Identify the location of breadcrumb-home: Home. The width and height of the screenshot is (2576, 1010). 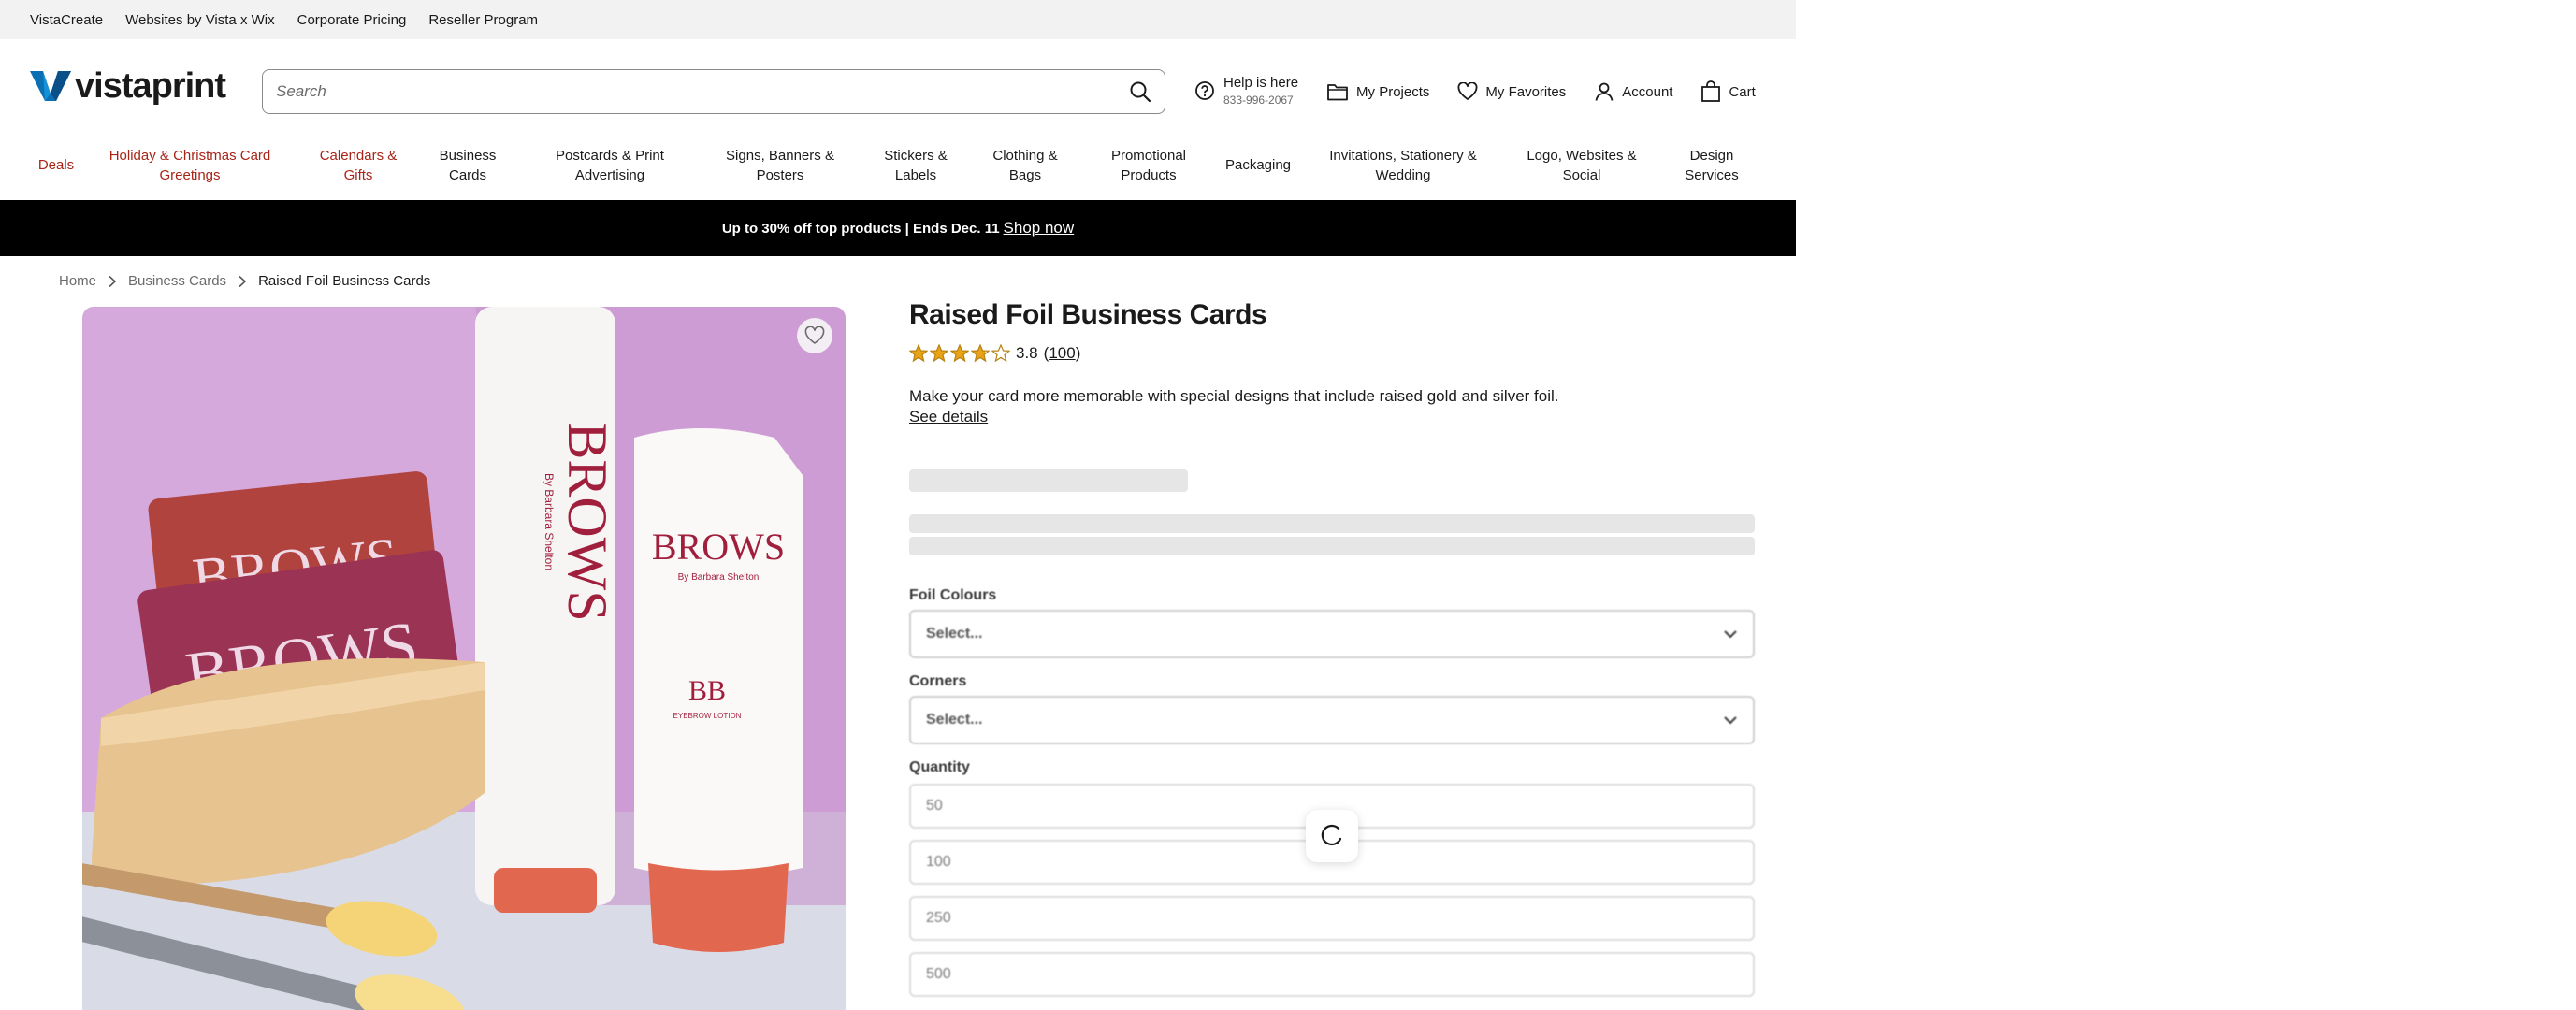
(77, 281).